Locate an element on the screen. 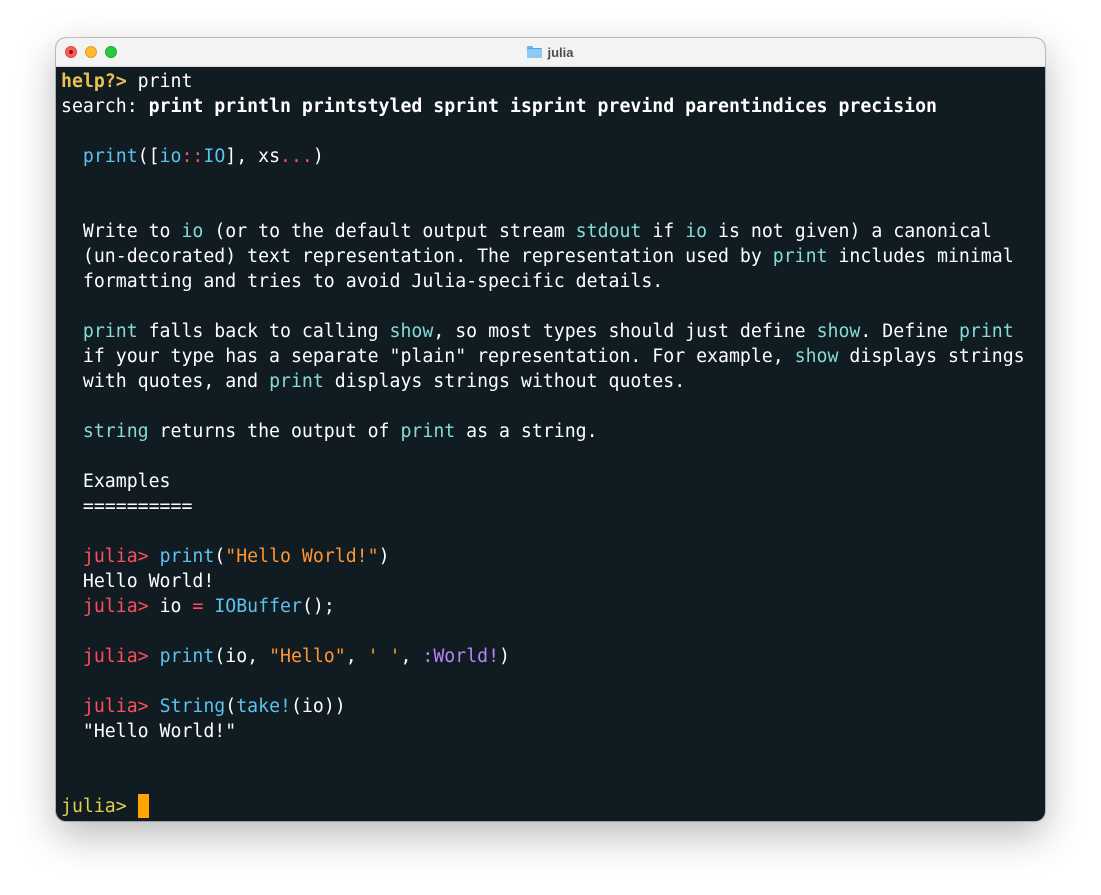 This screenshot has width=1101, height=895. sig-close: ) is located at coordinates (318, 156).